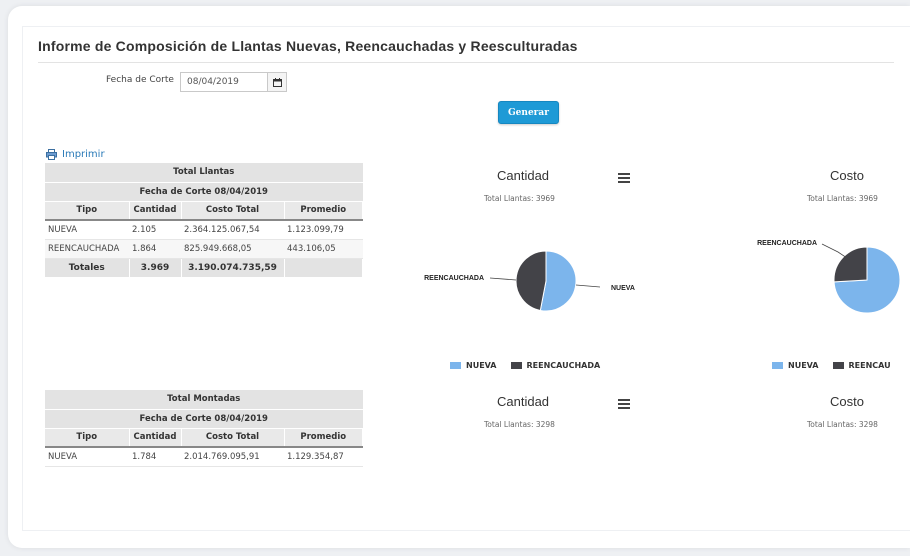 The height and width of the screenshot is (556, 910). Describe the element at coordinates (829, 277) in the screenshot. I see `chart-costo-pie: REENCAUCHADA` at that location.